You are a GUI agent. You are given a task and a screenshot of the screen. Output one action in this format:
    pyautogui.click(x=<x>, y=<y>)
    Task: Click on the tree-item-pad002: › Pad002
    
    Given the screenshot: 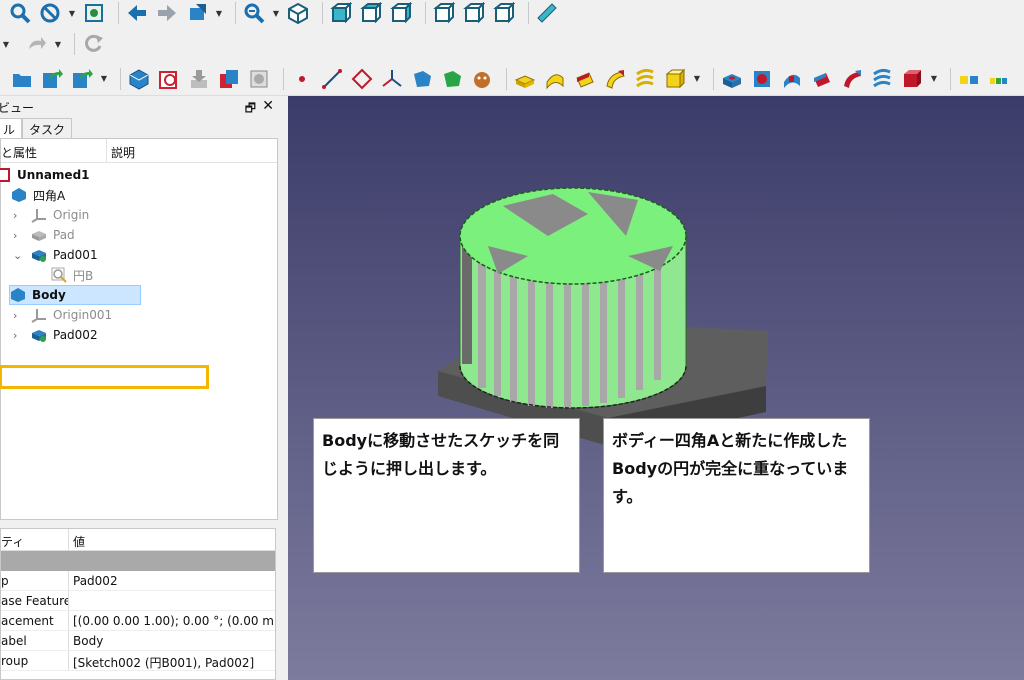 What is the action you would take?
    pyautogui.click(x=55, y=335)
    